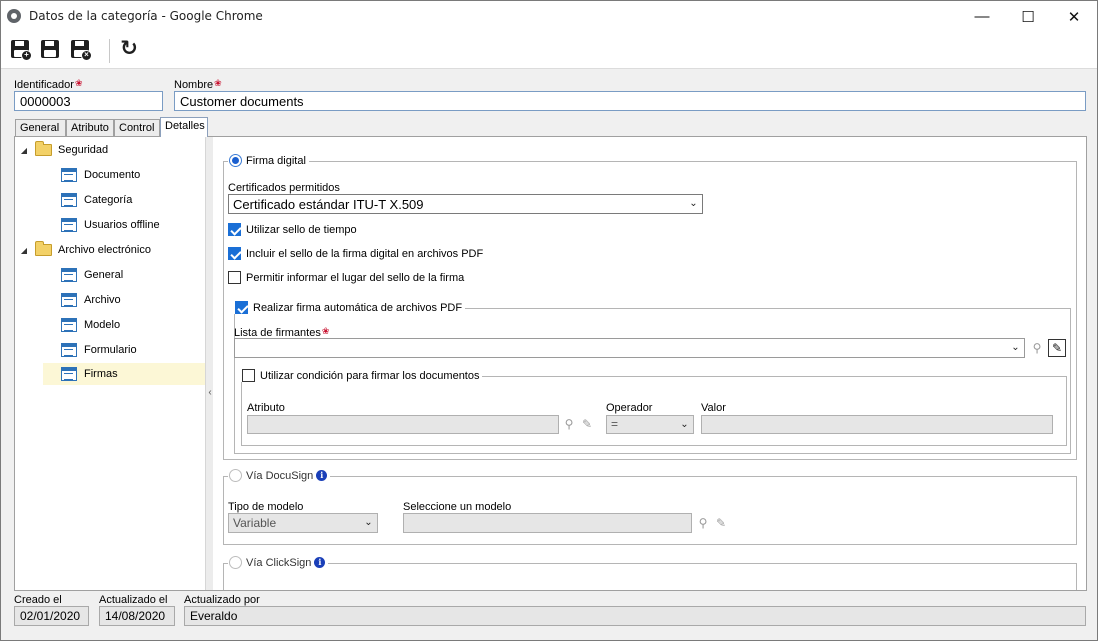 This screenshot has height=641, width=1098. I want to click on save-button, so click(51, 50).